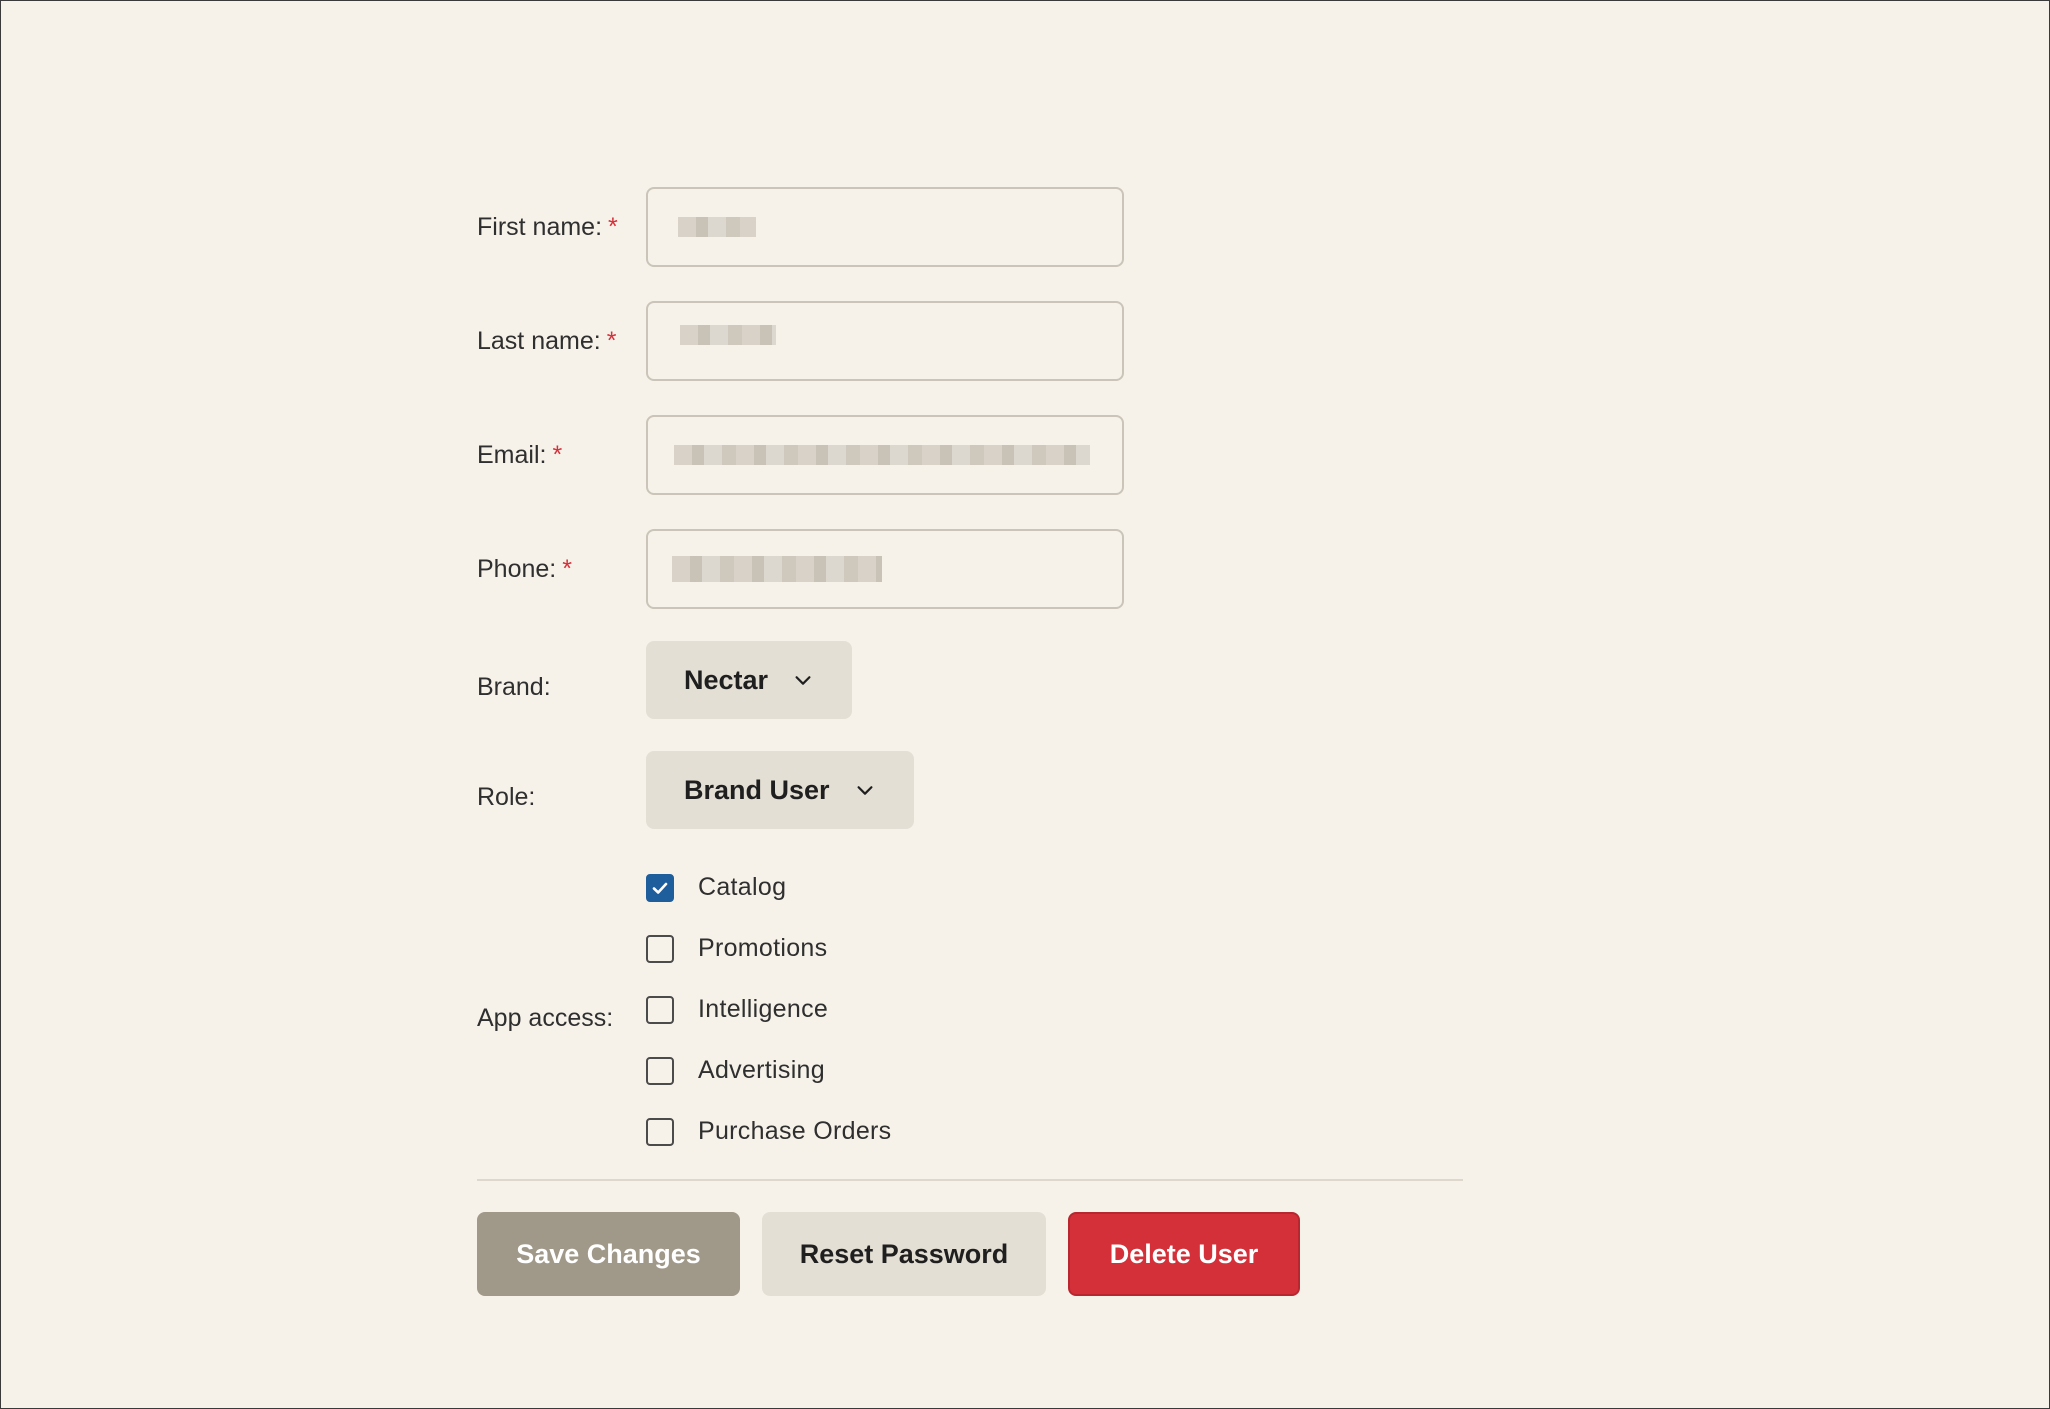  I want to click on app-access-option-purchase-orders: Purchase Orders, so click(768, 1131).